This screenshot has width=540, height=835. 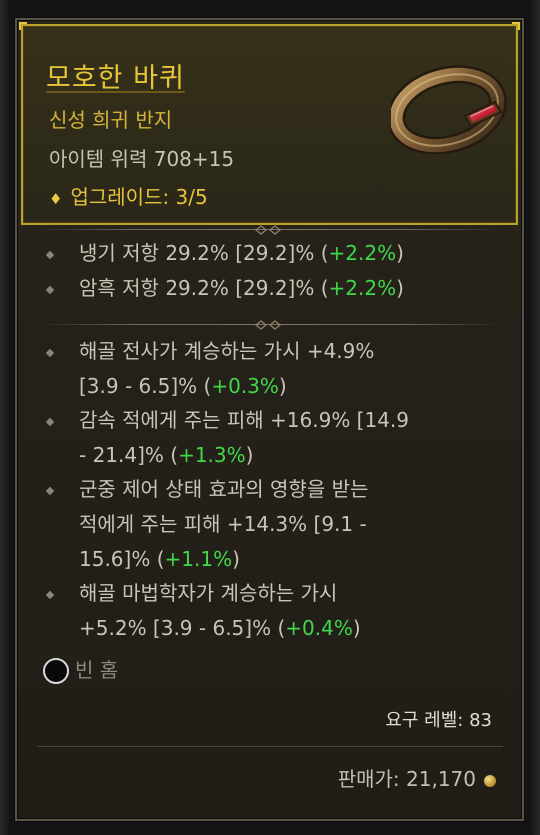 What do you see at coordinates (490, 780) in the screenshot?
I see `gold-coin-icon` at bounding box center [490, 780].